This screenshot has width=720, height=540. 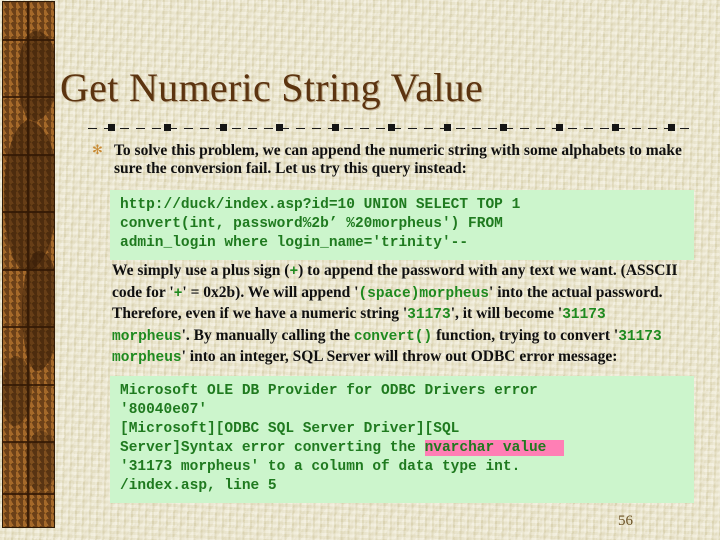 I want to click on para-seg-3: code for ', so click(x=143, y=292).